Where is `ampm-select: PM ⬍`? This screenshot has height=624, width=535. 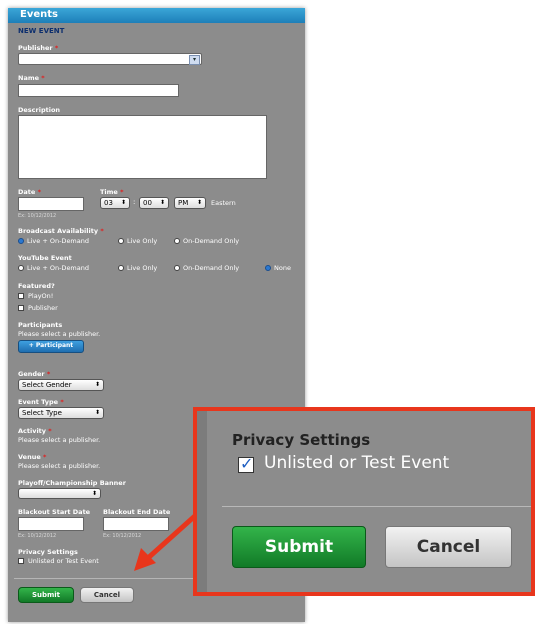 ampm-select: PM ⬍ is located at coordinates (190, 203).